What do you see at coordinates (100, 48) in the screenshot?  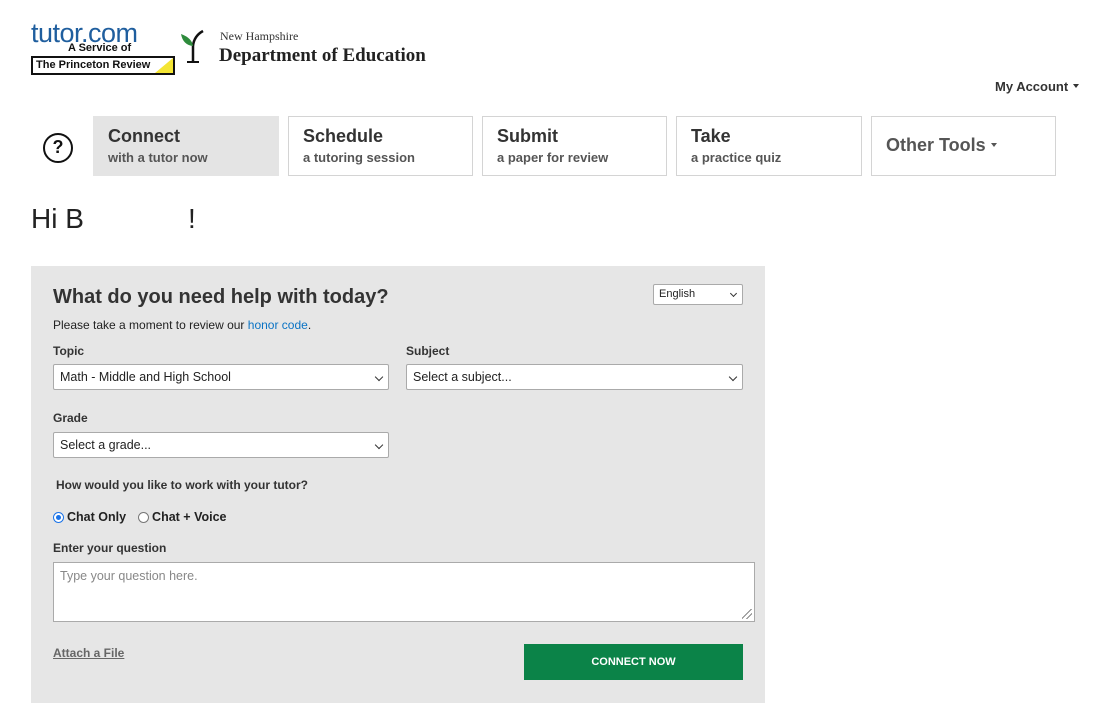 I see `service-of-text: A Service of` at bounding box center [100, 48].